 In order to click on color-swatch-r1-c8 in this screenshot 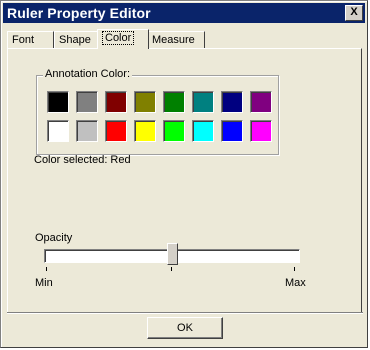, I will do `click(261, 102)`.